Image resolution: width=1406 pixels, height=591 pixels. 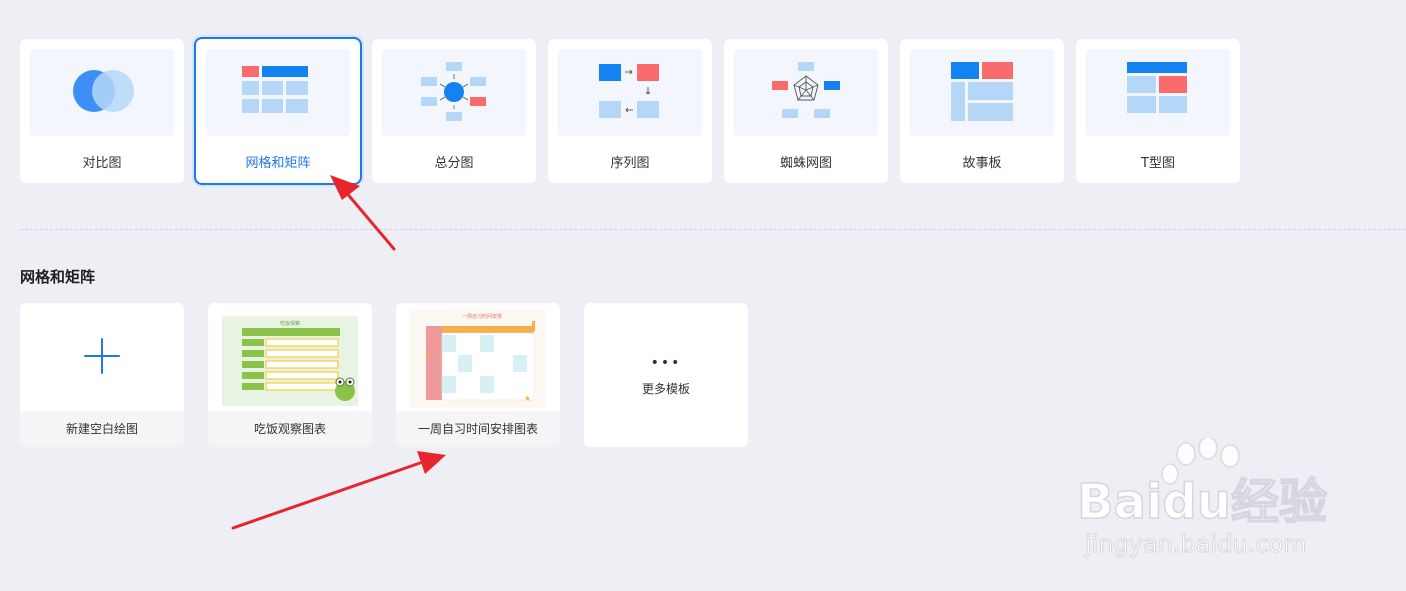 What do you see at coordinates (454, 92) in the screenshot?
I see `hub-diagram-icon` at bounding box center [454, 92].